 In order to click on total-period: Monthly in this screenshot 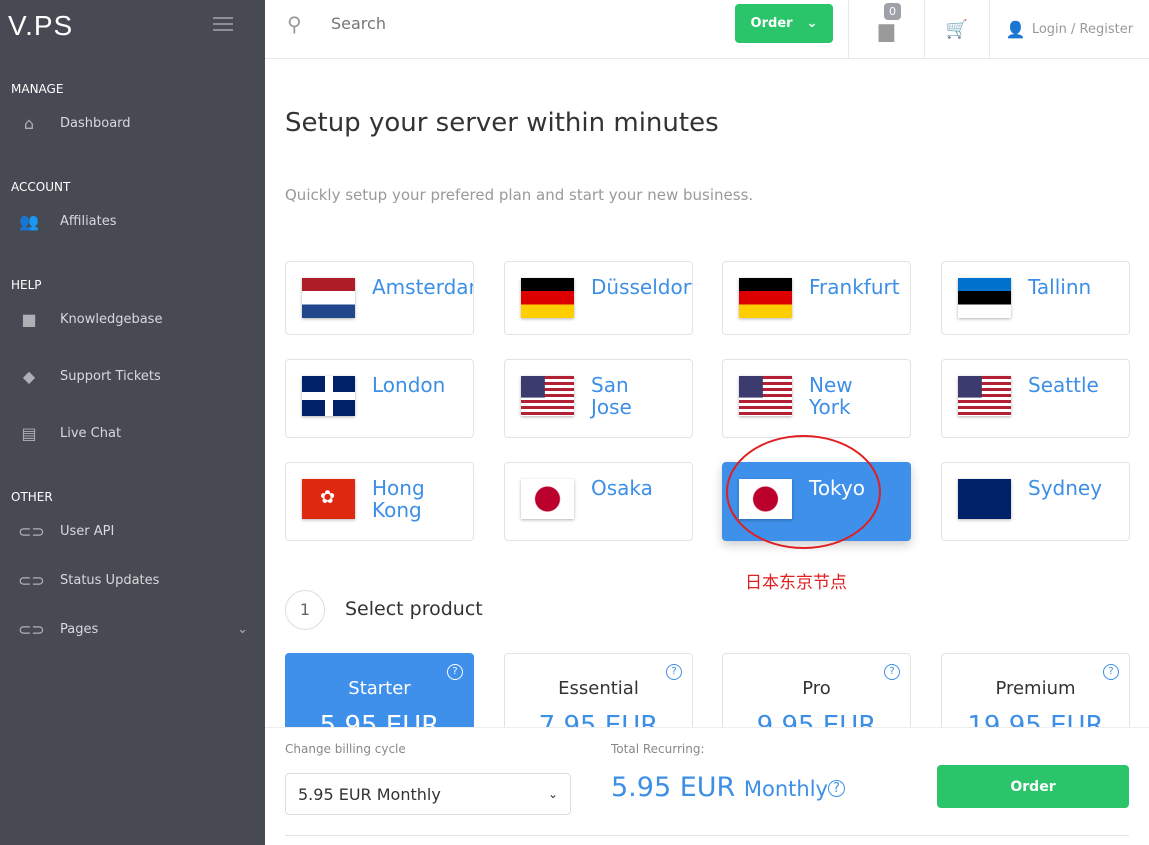, I will do `click(785, 789)`.